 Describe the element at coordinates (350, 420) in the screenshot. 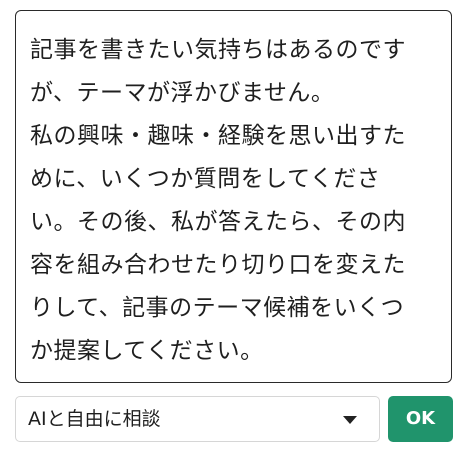

I see `chevron-down-icon` at that location.